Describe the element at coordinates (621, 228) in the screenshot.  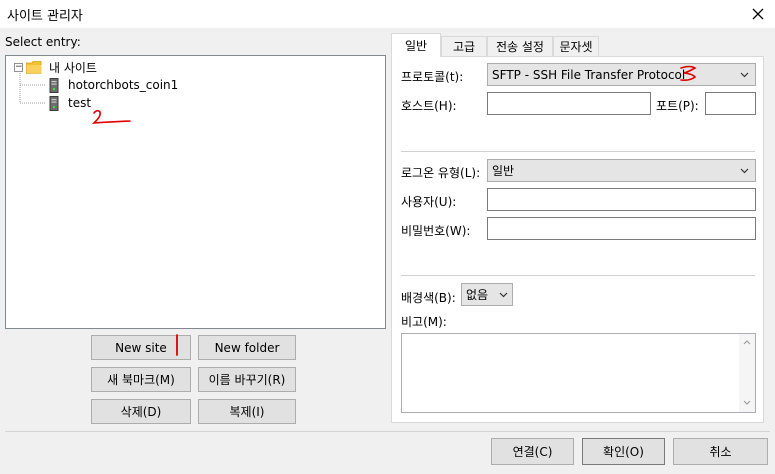
I see `password-input` at that location.